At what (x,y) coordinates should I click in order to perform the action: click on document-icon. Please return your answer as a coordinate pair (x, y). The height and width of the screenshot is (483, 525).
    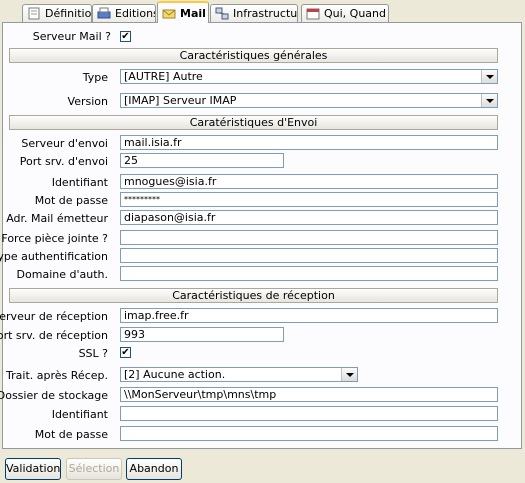
    Looking at the image, I should click on (34, 13).